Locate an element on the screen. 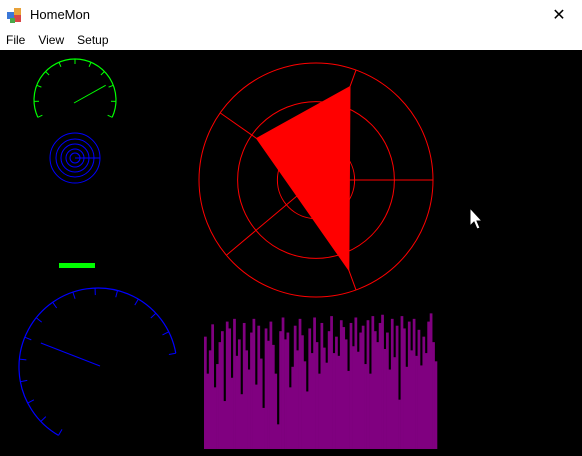 This screenshot has width=582, height=456. small-gauge-needle is located at coordinates (89, 94).